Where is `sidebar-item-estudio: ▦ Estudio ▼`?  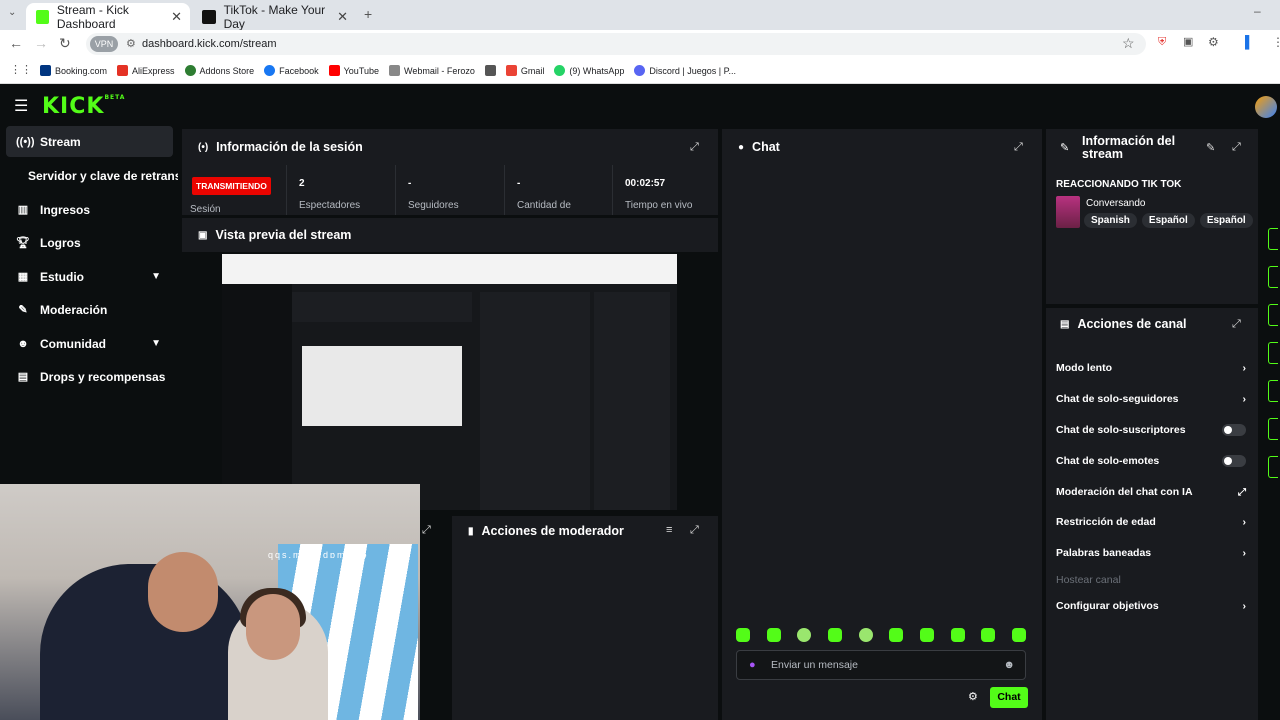 sidebar-item-estudio: ▦ Estudio ▼ is located at coordinates (89, 276).